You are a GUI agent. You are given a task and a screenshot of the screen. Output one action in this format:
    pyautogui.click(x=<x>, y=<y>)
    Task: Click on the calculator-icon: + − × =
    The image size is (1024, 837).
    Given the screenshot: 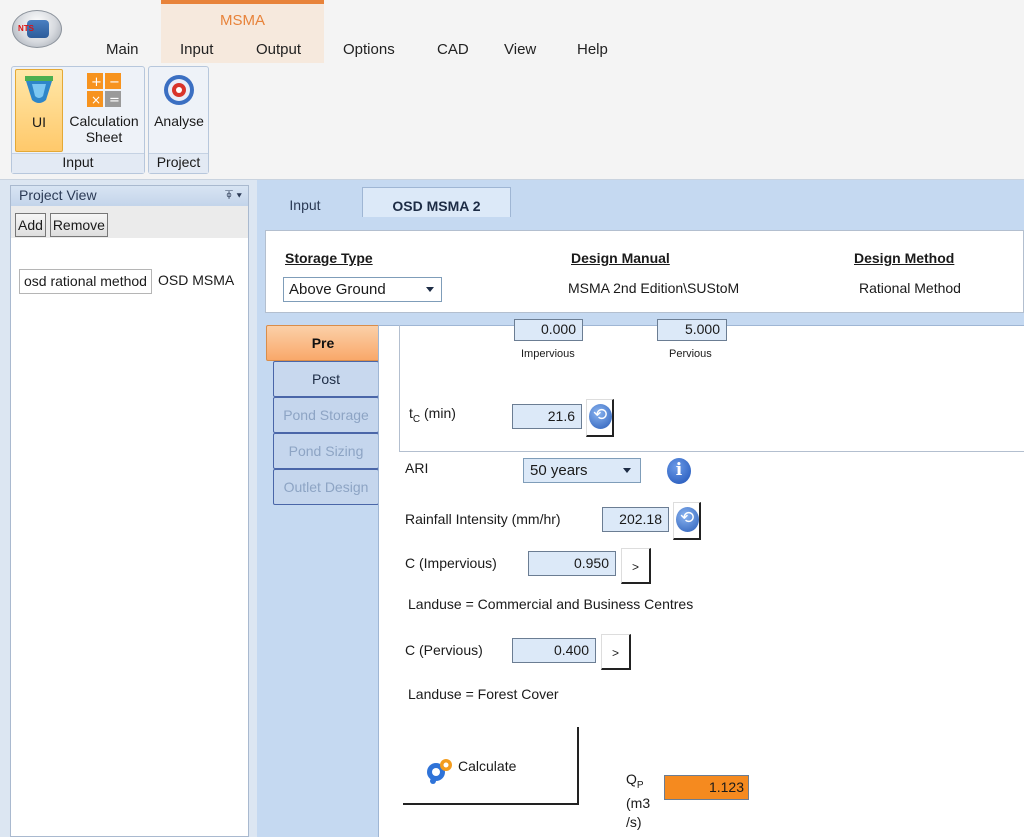 What is the action you would take?
    pyautogui.click(x=104, y=90)
    